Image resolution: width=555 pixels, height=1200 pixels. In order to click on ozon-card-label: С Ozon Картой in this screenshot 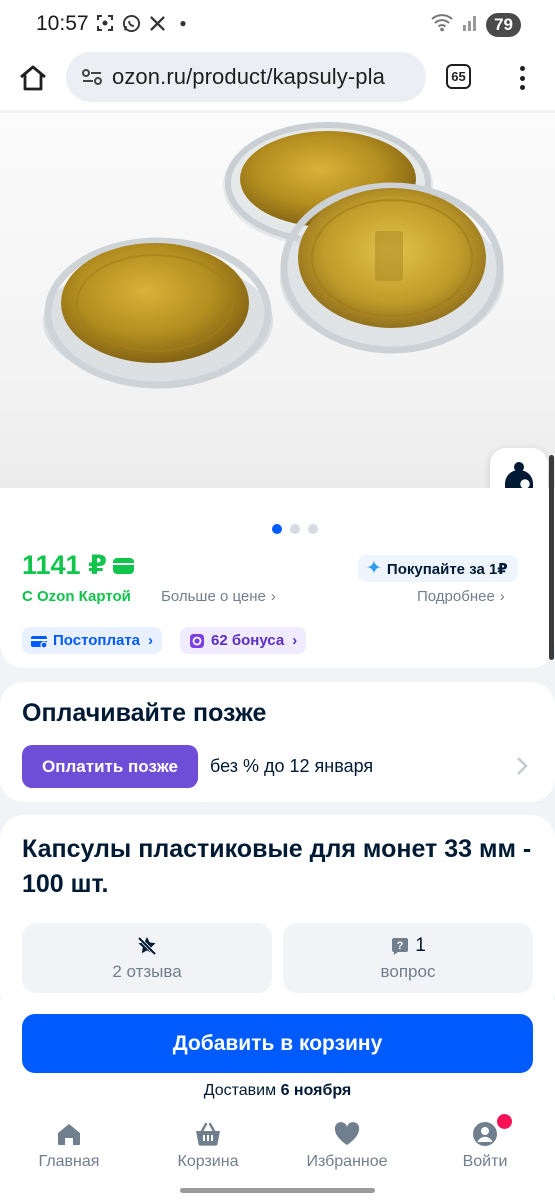, I will do `click(76, 596)`.